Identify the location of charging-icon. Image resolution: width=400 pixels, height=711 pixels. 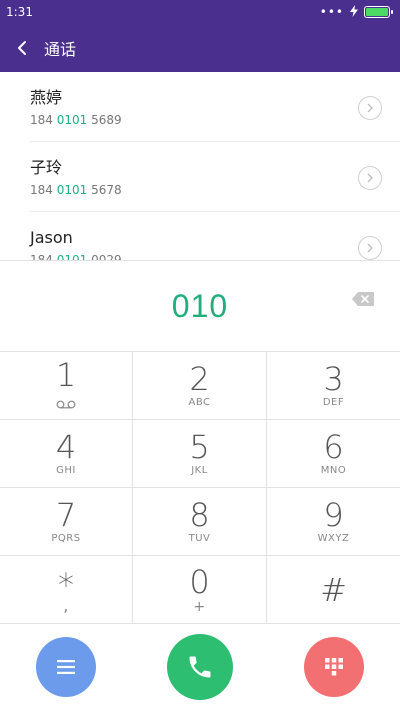
(354, 12).